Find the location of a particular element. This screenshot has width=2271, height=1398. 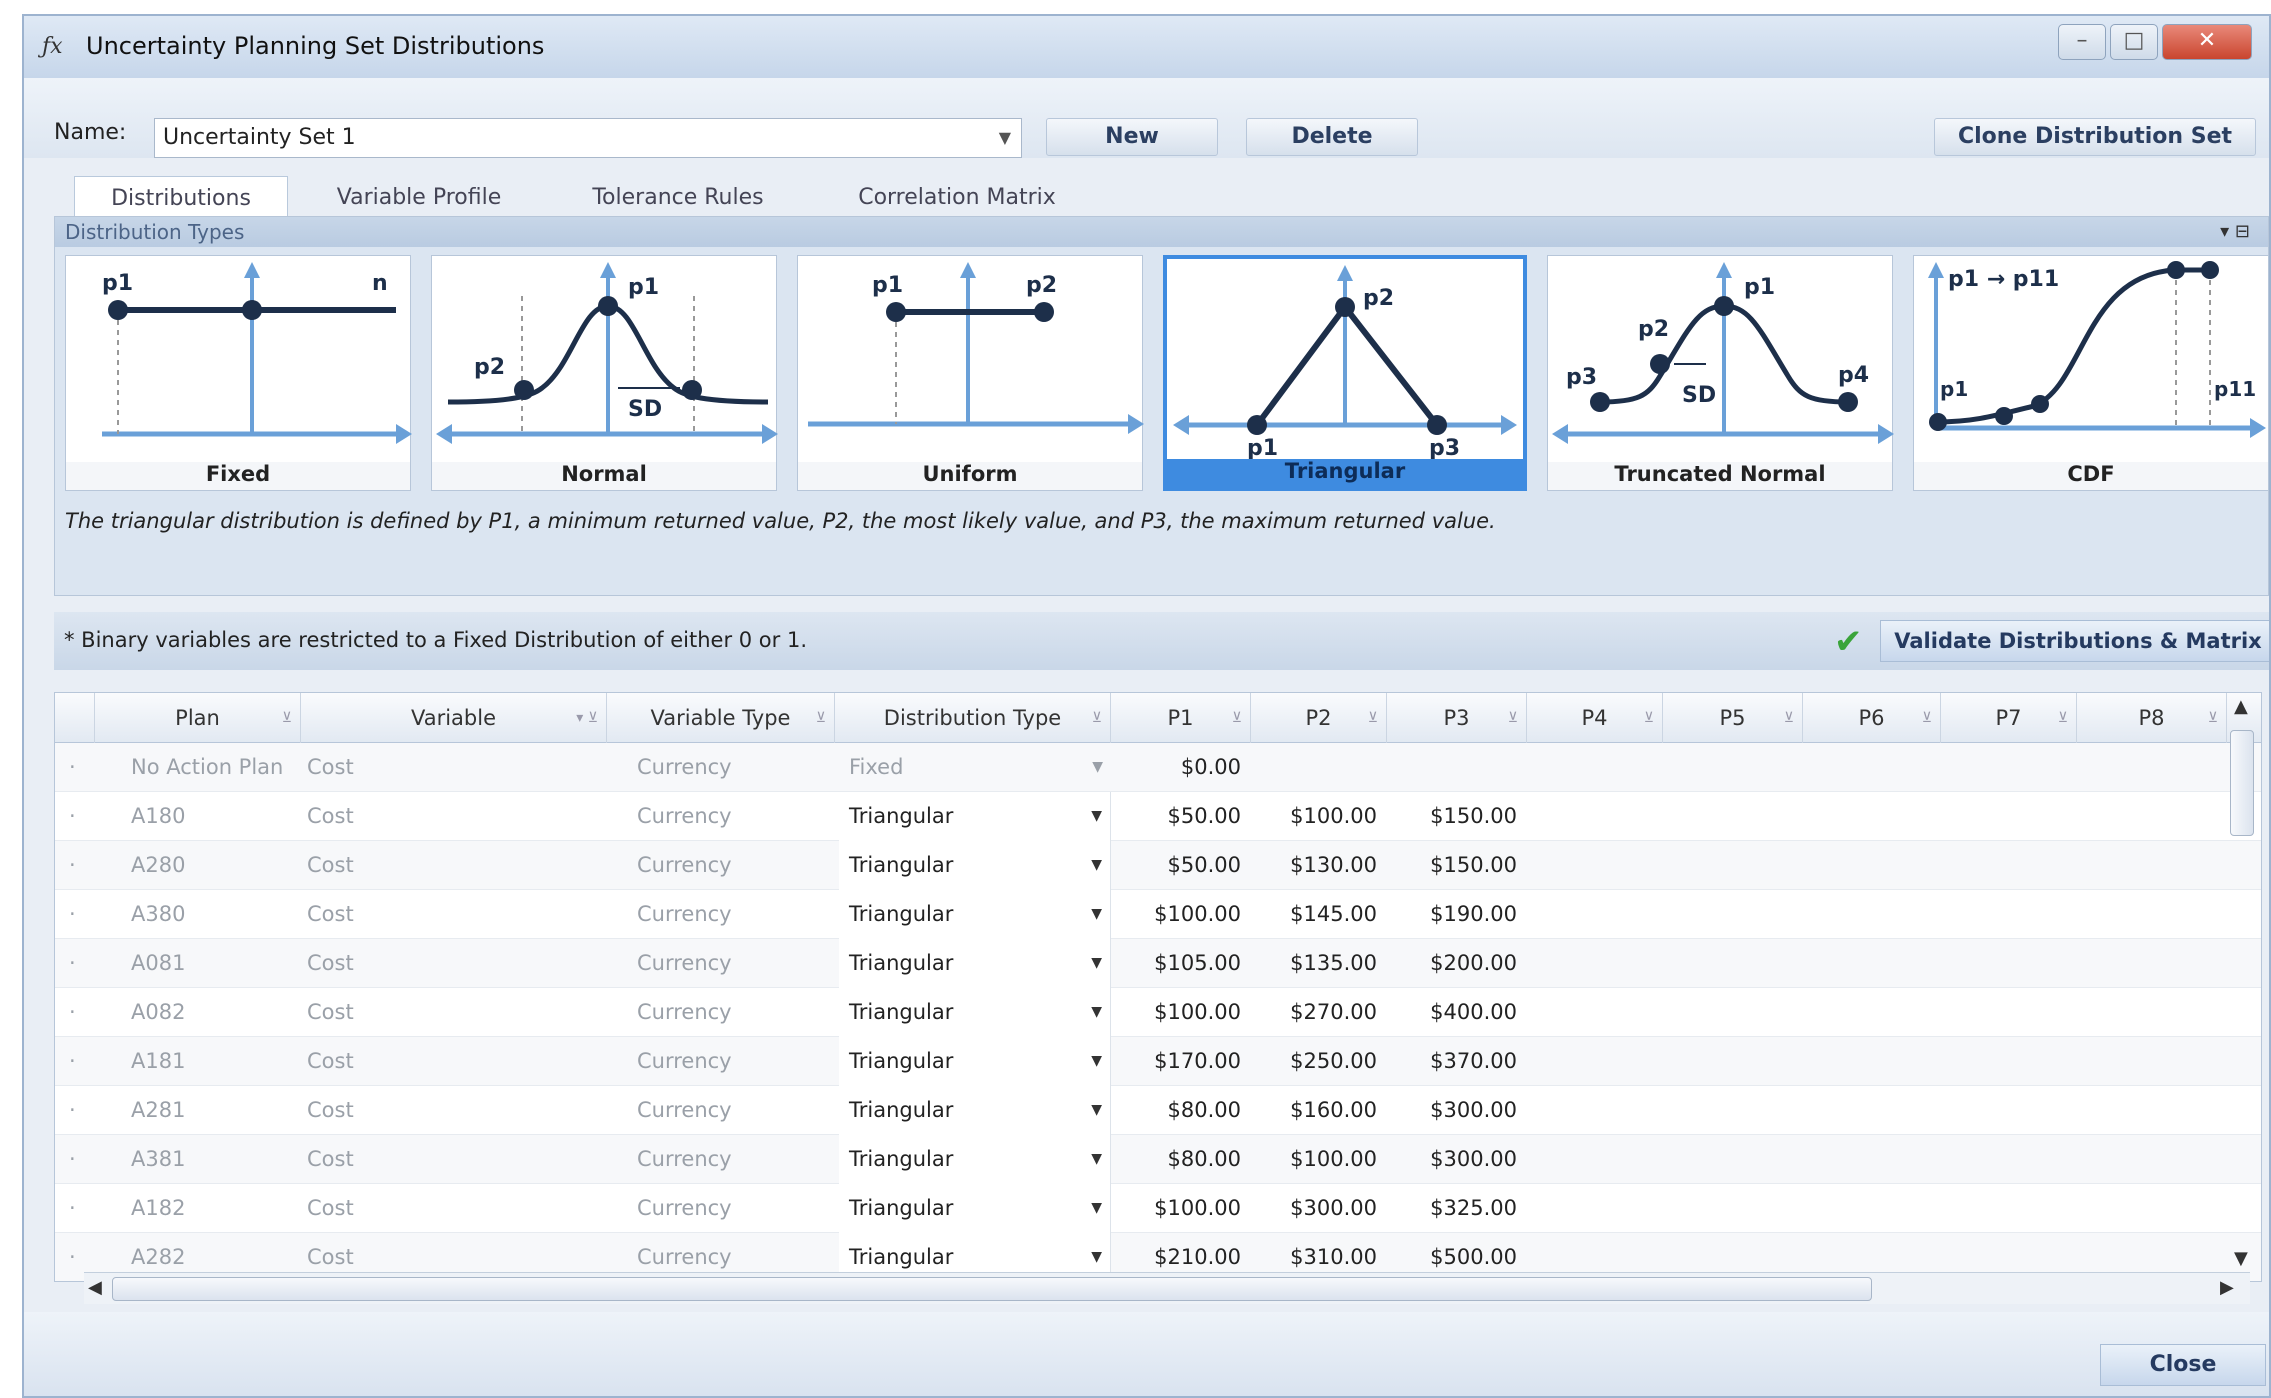

scroll-down-icon: ▼ is located at coordinates (2241, 1258).